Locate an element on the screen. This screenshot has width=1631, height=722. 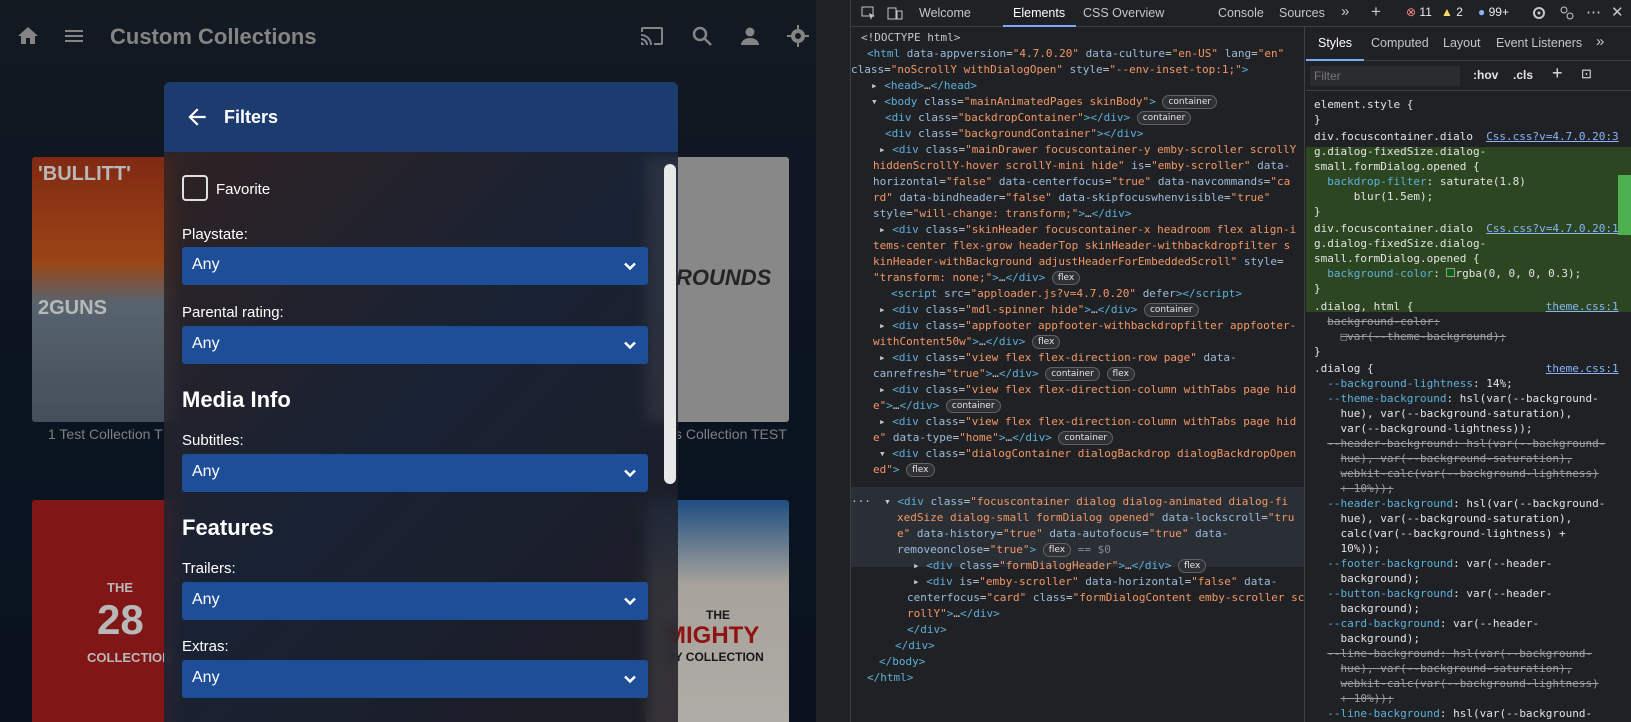
parental-rating-select: Any is located at coordinates (415, 345).